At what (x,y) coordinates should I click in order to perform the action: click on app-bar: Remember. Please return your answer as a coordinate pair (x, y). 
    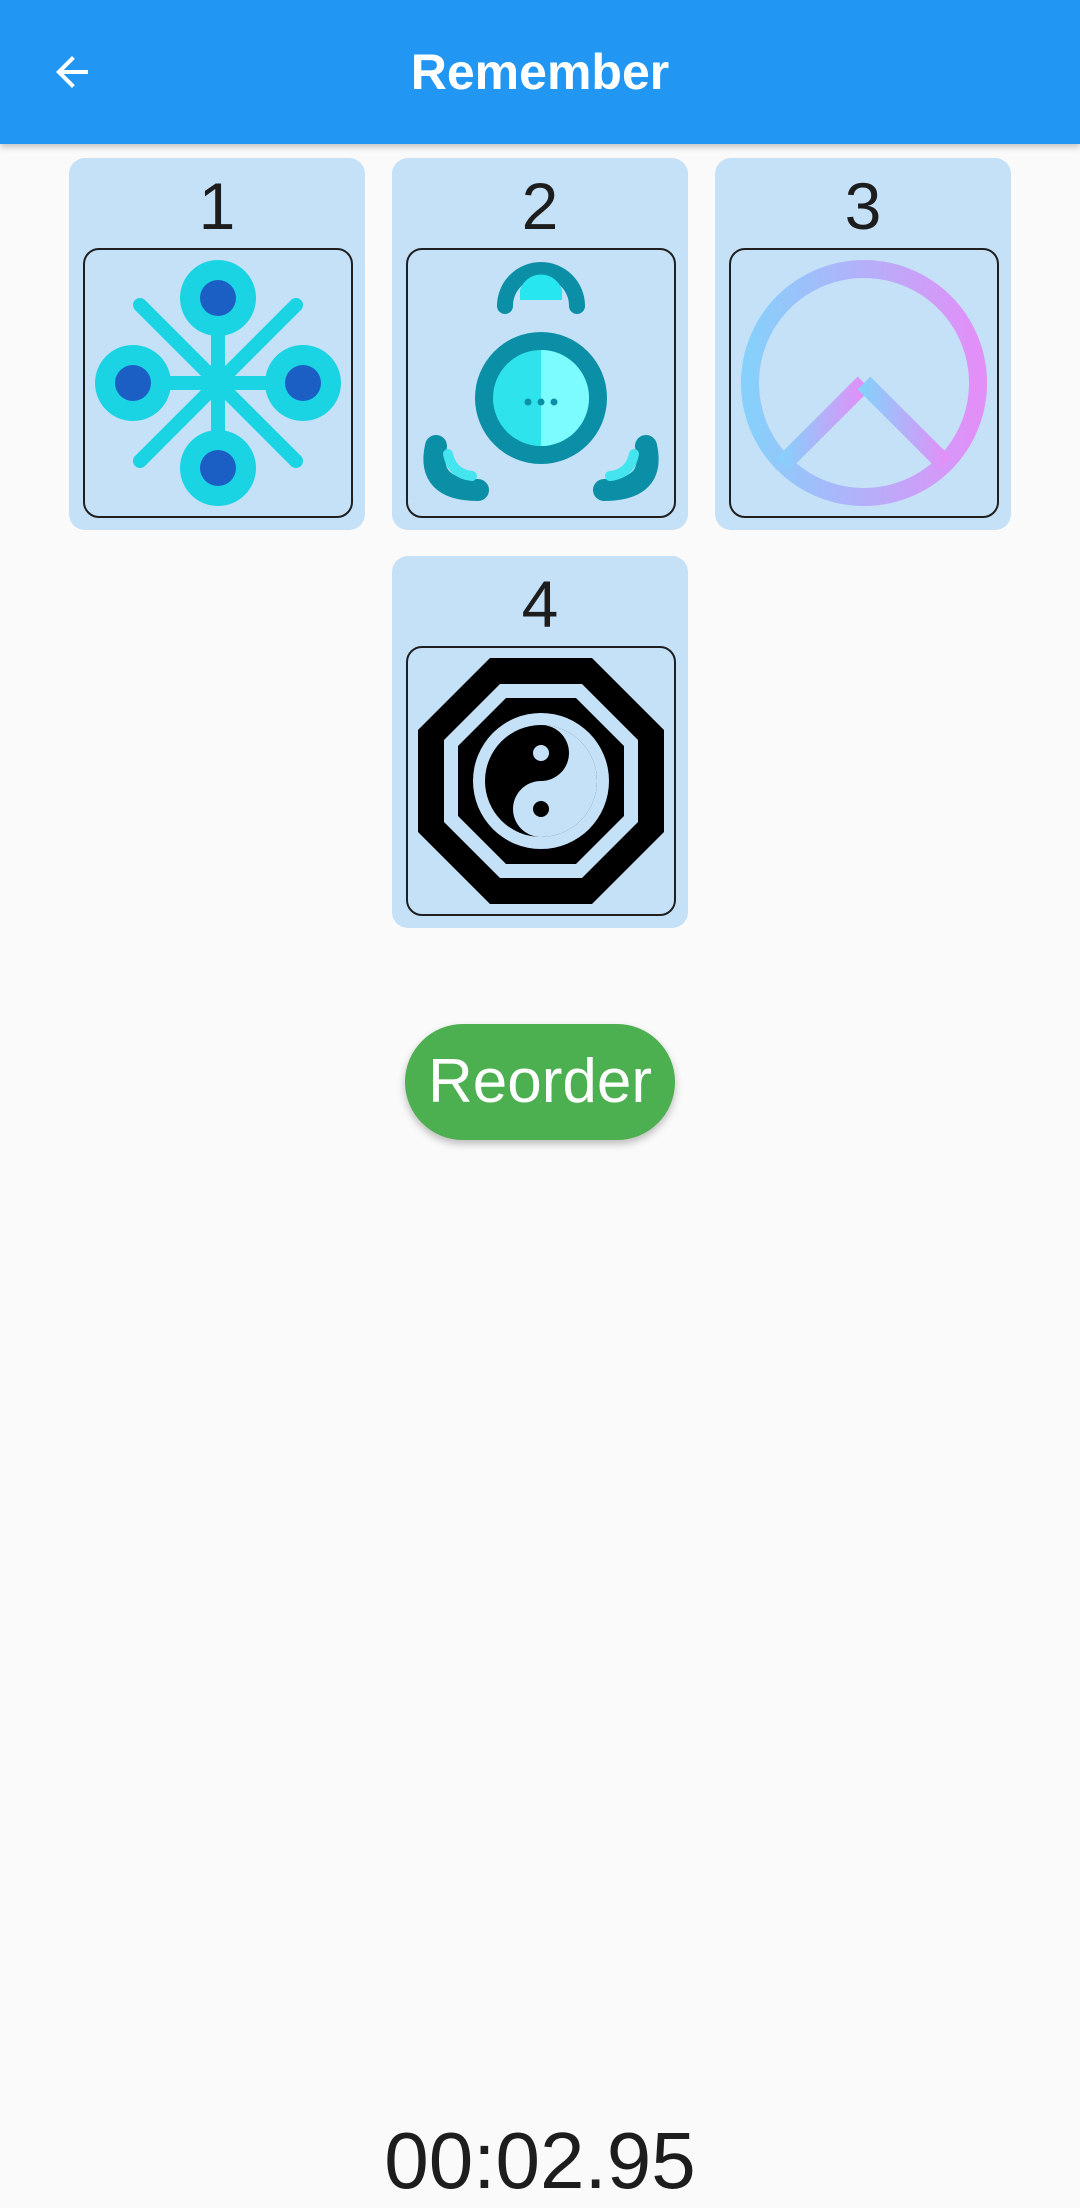
    Looking at the image, I should click on (540, 72).